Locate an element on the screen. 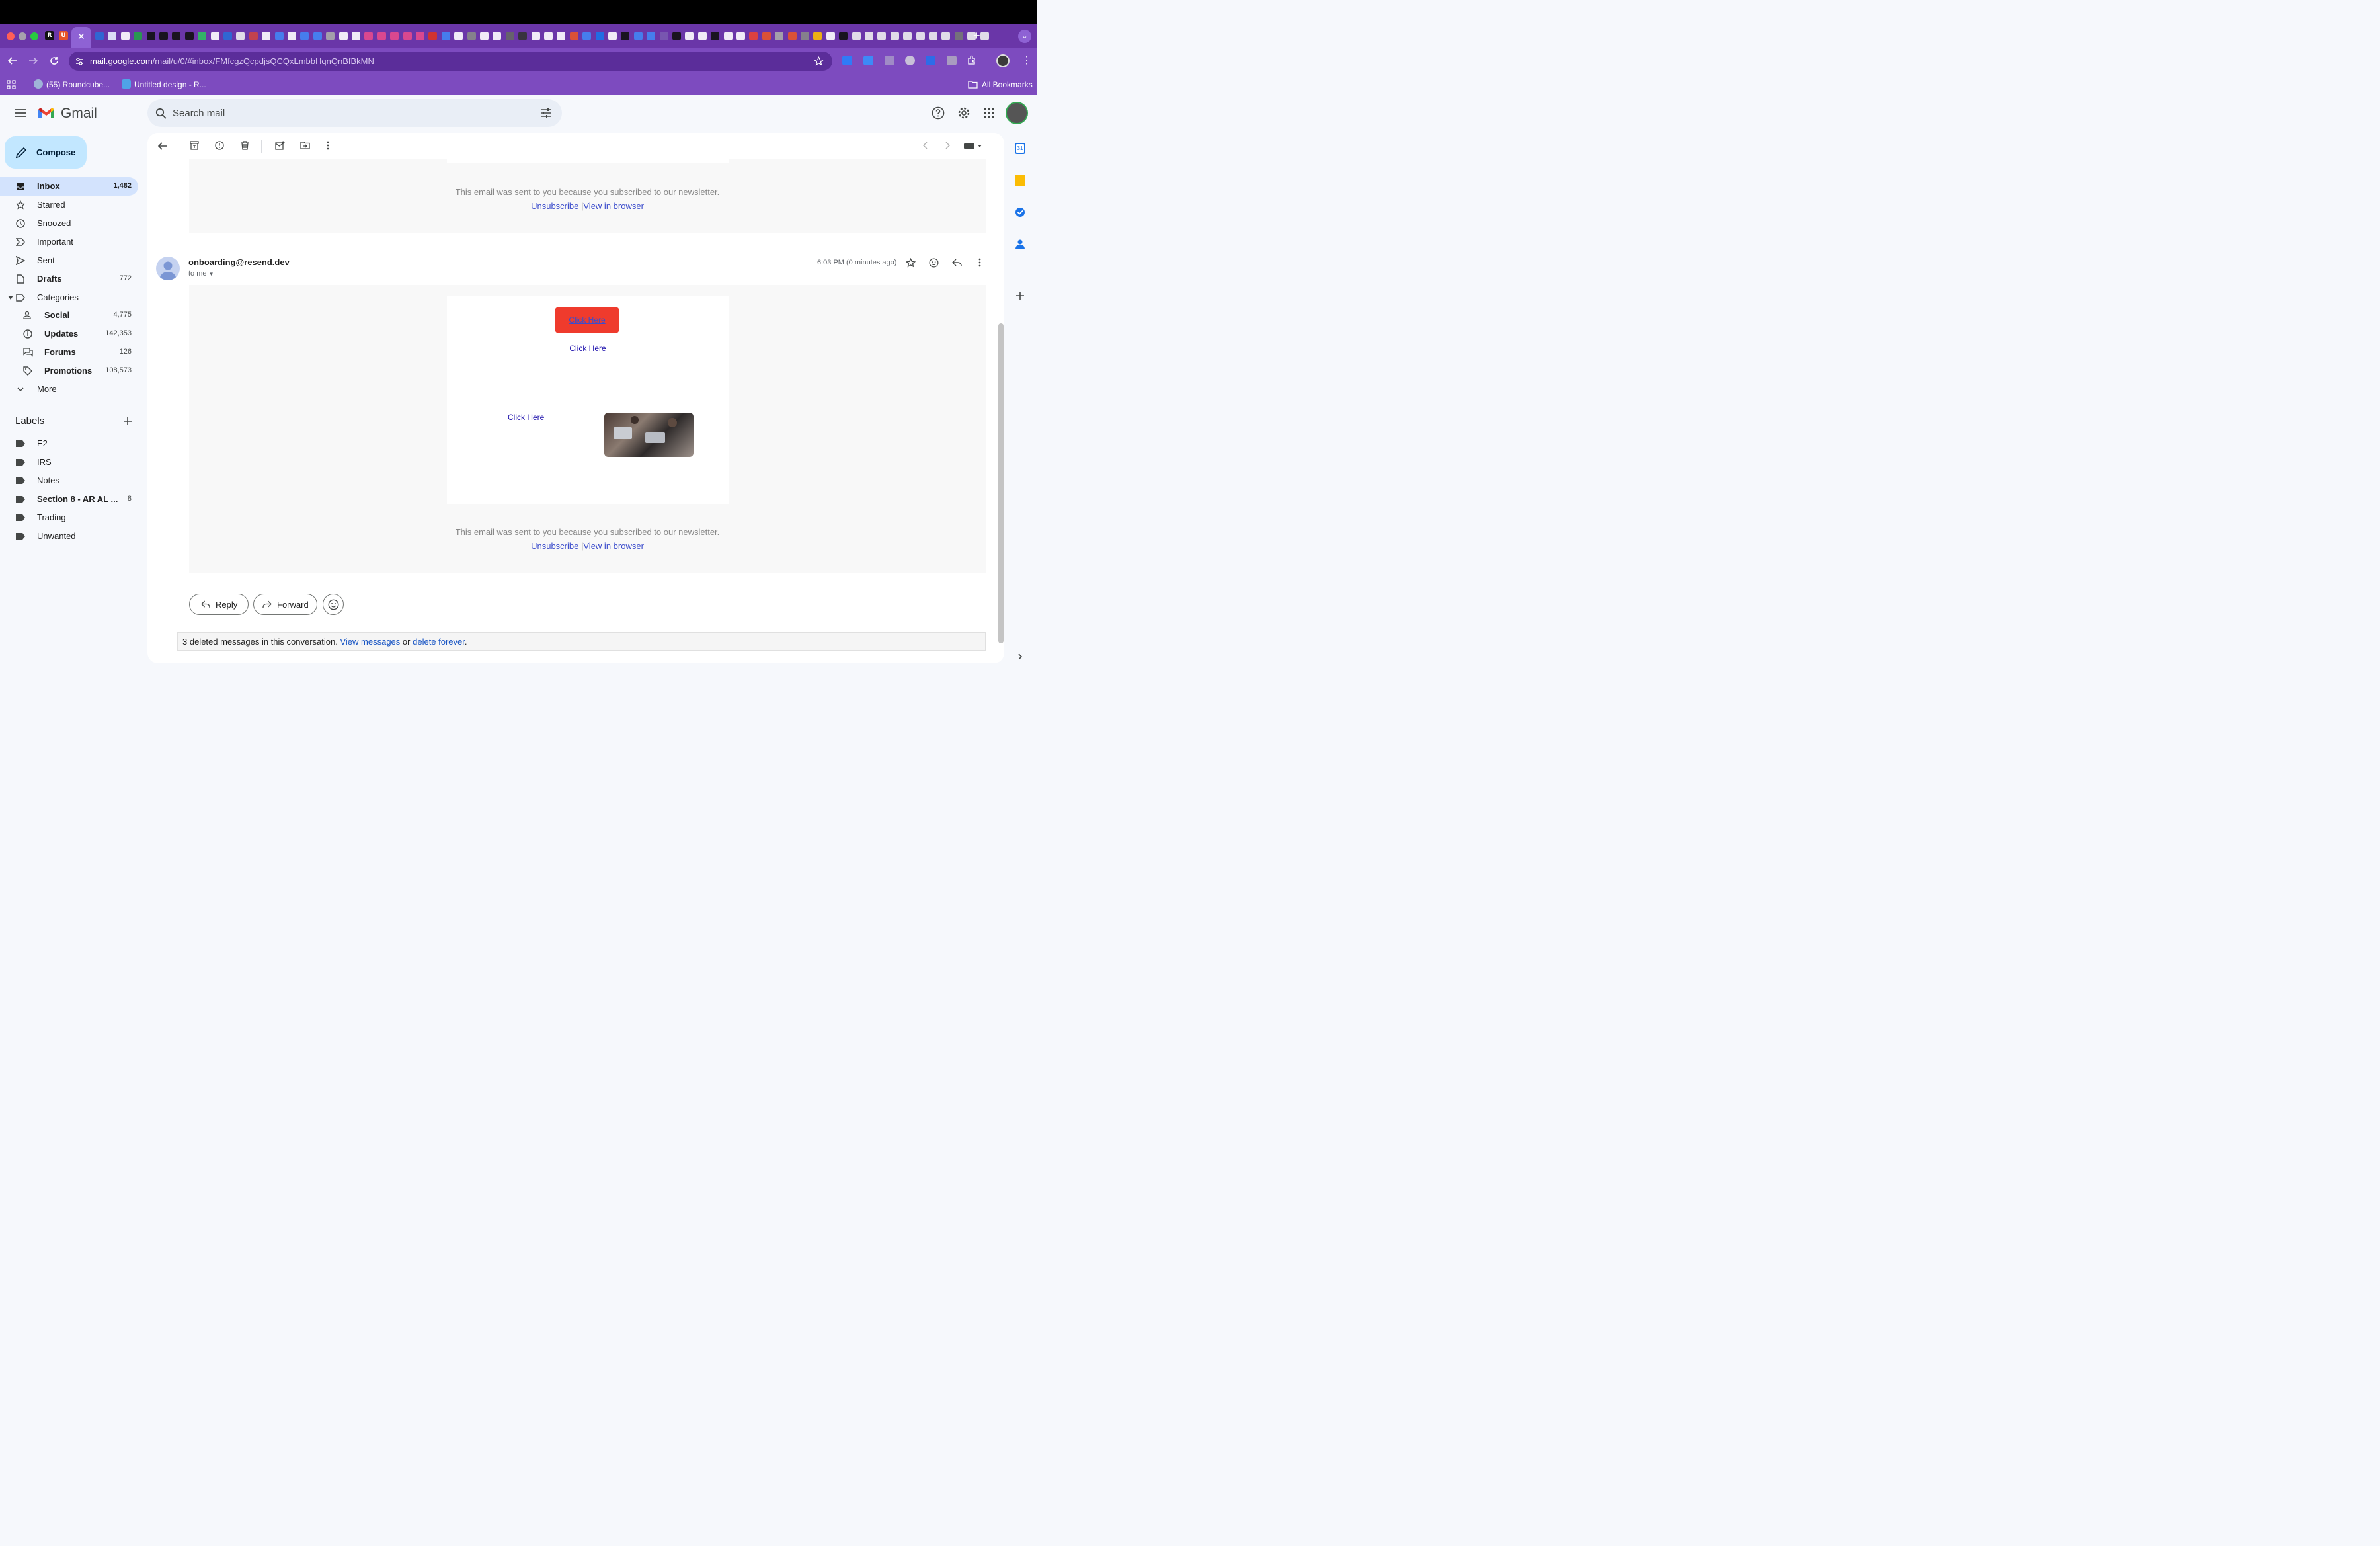  reload-icon is located at coordinates (54, 60).